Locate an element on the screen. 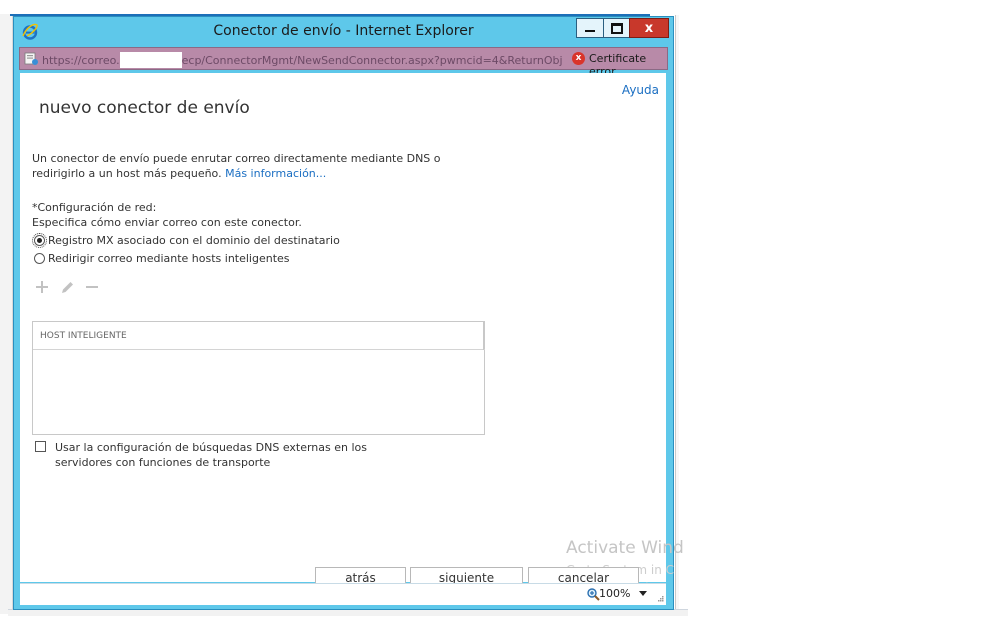 Image resolution: width=1008 pixels, height=618 pixels. activation-watermark-title: Activate Wind is located at coordinates (625, 548).